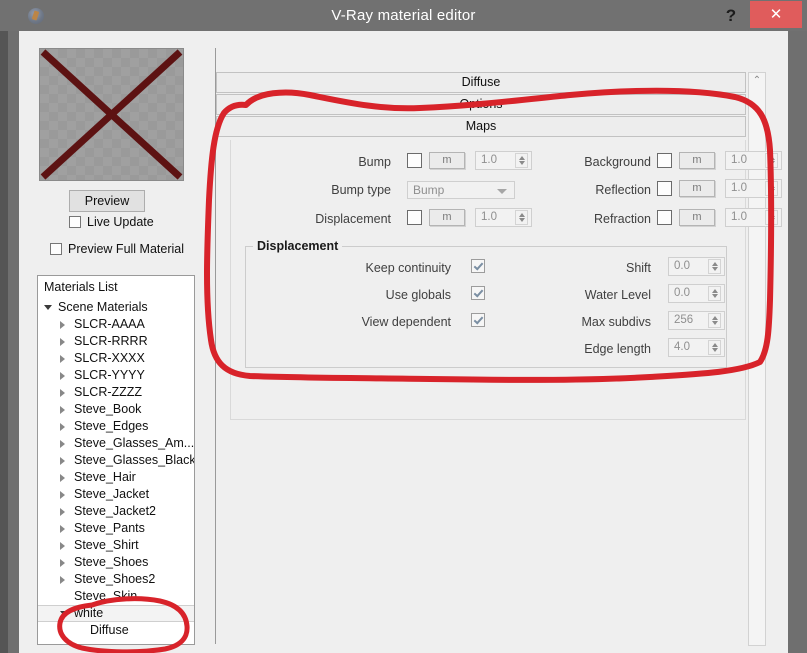 The image size is (807, 653). I want to click on tree-item-label: Steve_Book, so click(108, 409).